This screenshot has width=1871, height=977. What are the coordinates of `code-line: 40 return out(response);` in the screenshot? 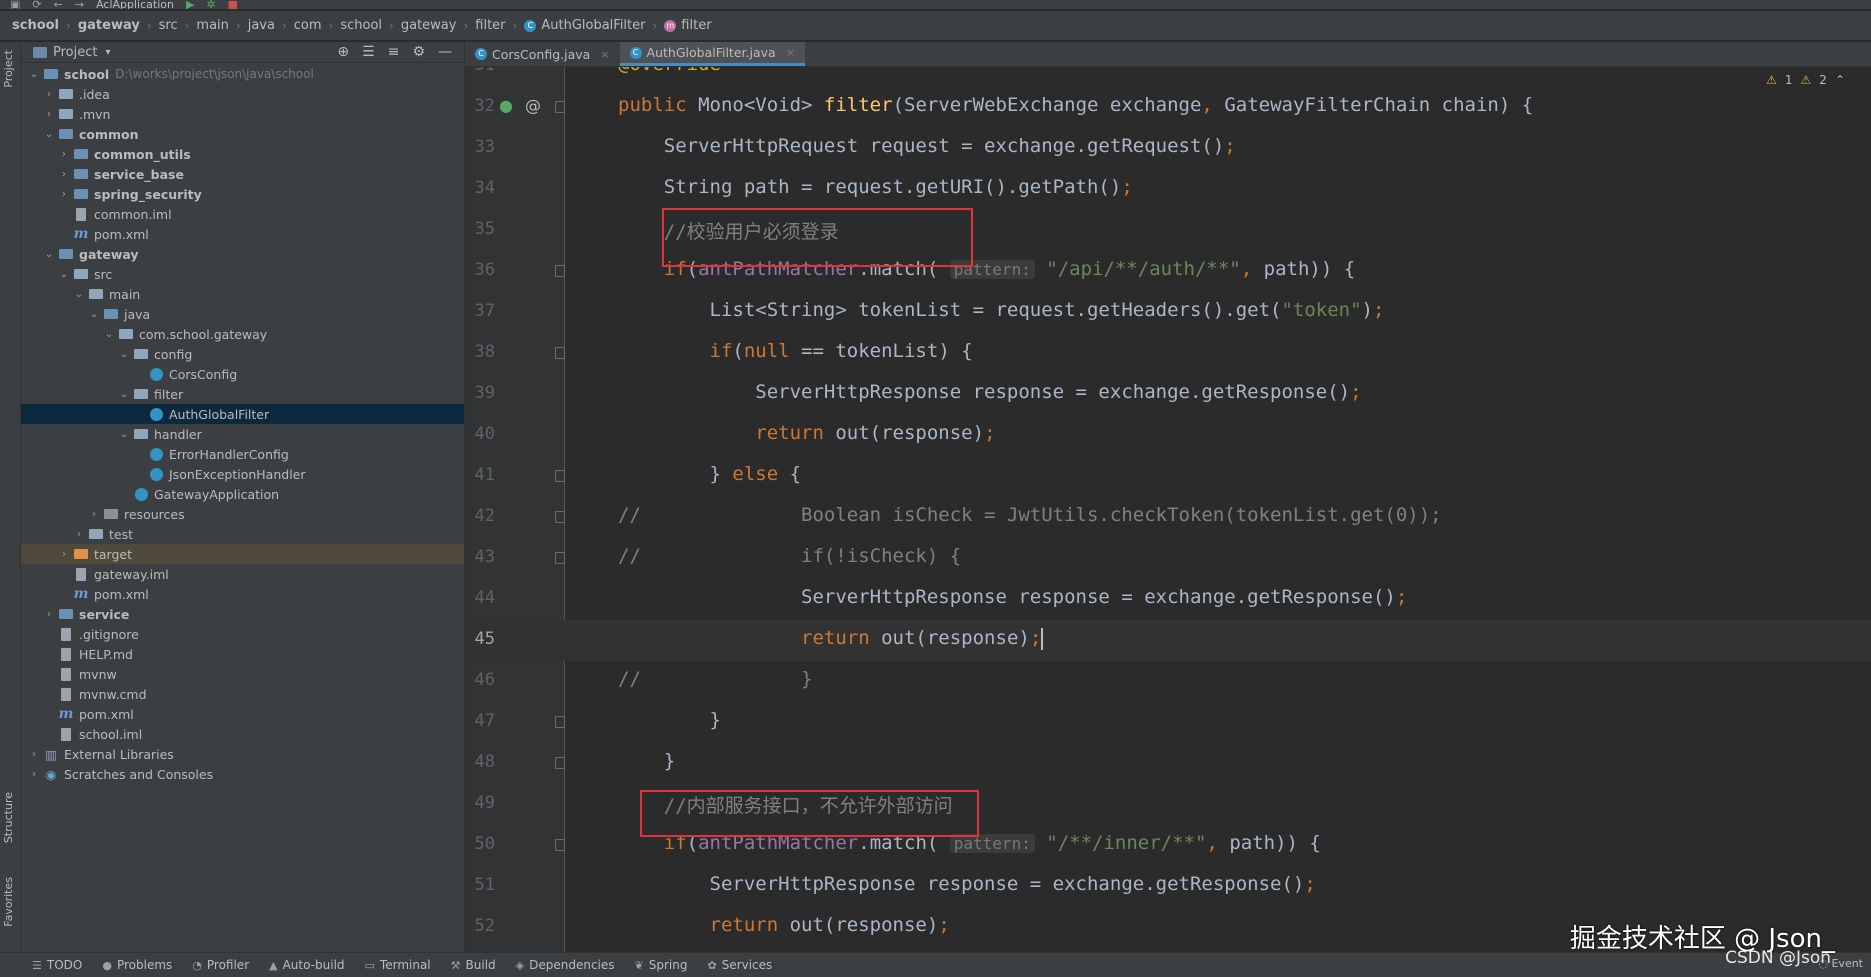 It's located at (1168, 435).